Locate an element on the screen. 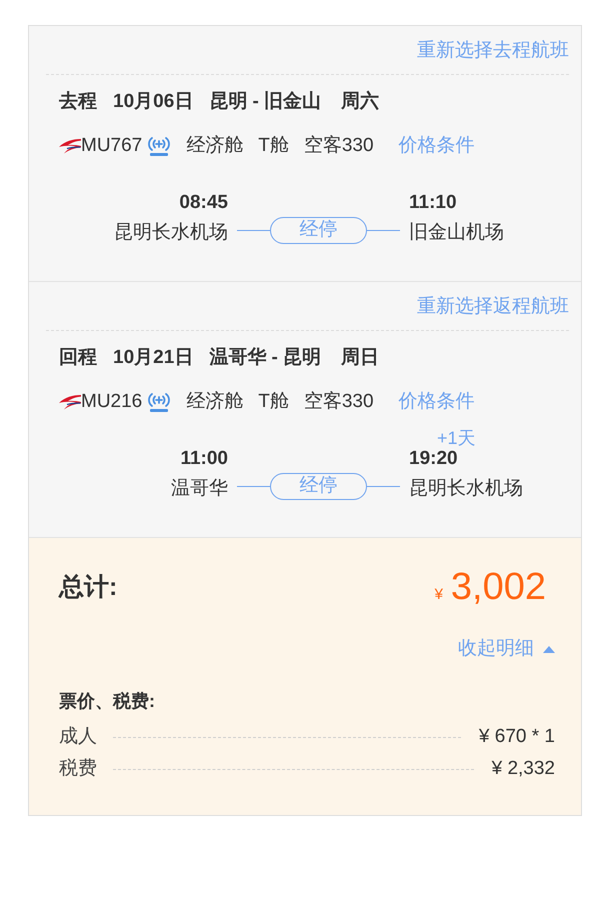  fare-item-label: 税费 is located at coordinates (78, 769).